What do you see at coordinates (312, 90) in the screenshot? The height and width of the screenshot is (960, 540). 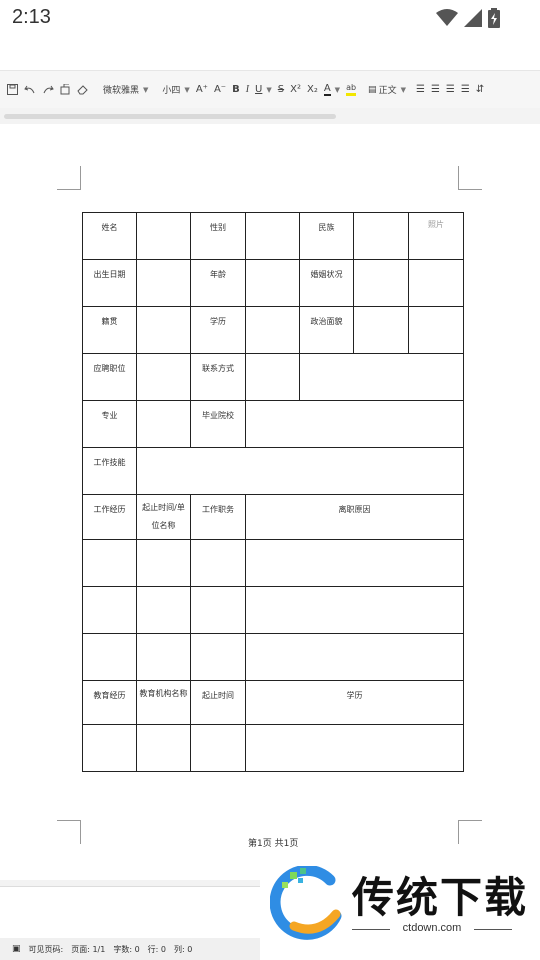 I see `subscript-button: X₂` at bounding box center [312, 90].